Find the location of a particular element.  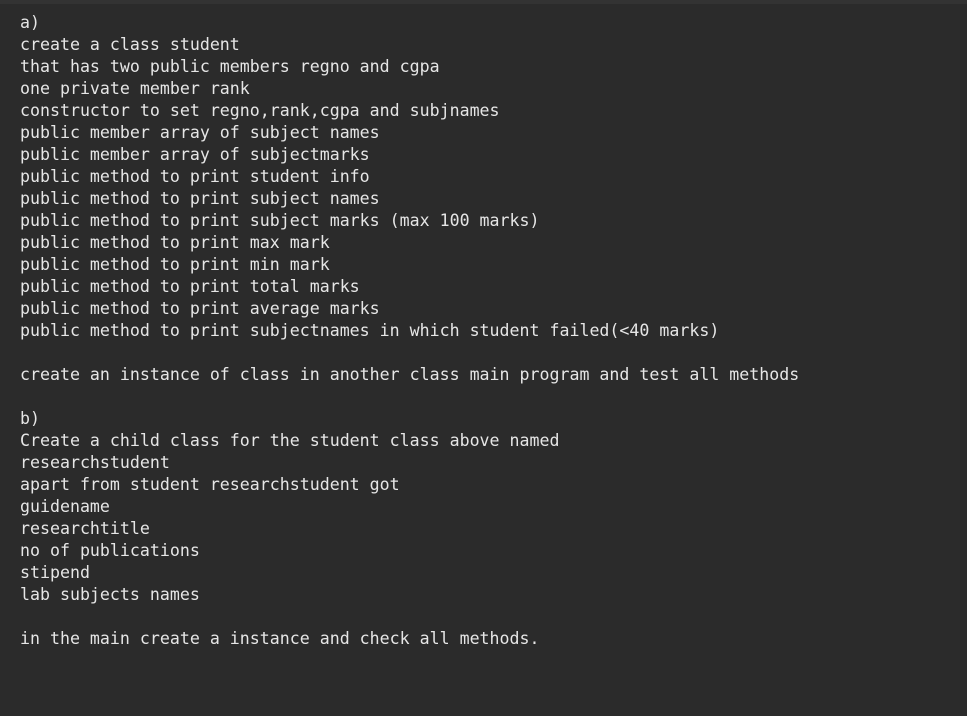

text-line: public method to print min mark is located at coordinates (175, 264).